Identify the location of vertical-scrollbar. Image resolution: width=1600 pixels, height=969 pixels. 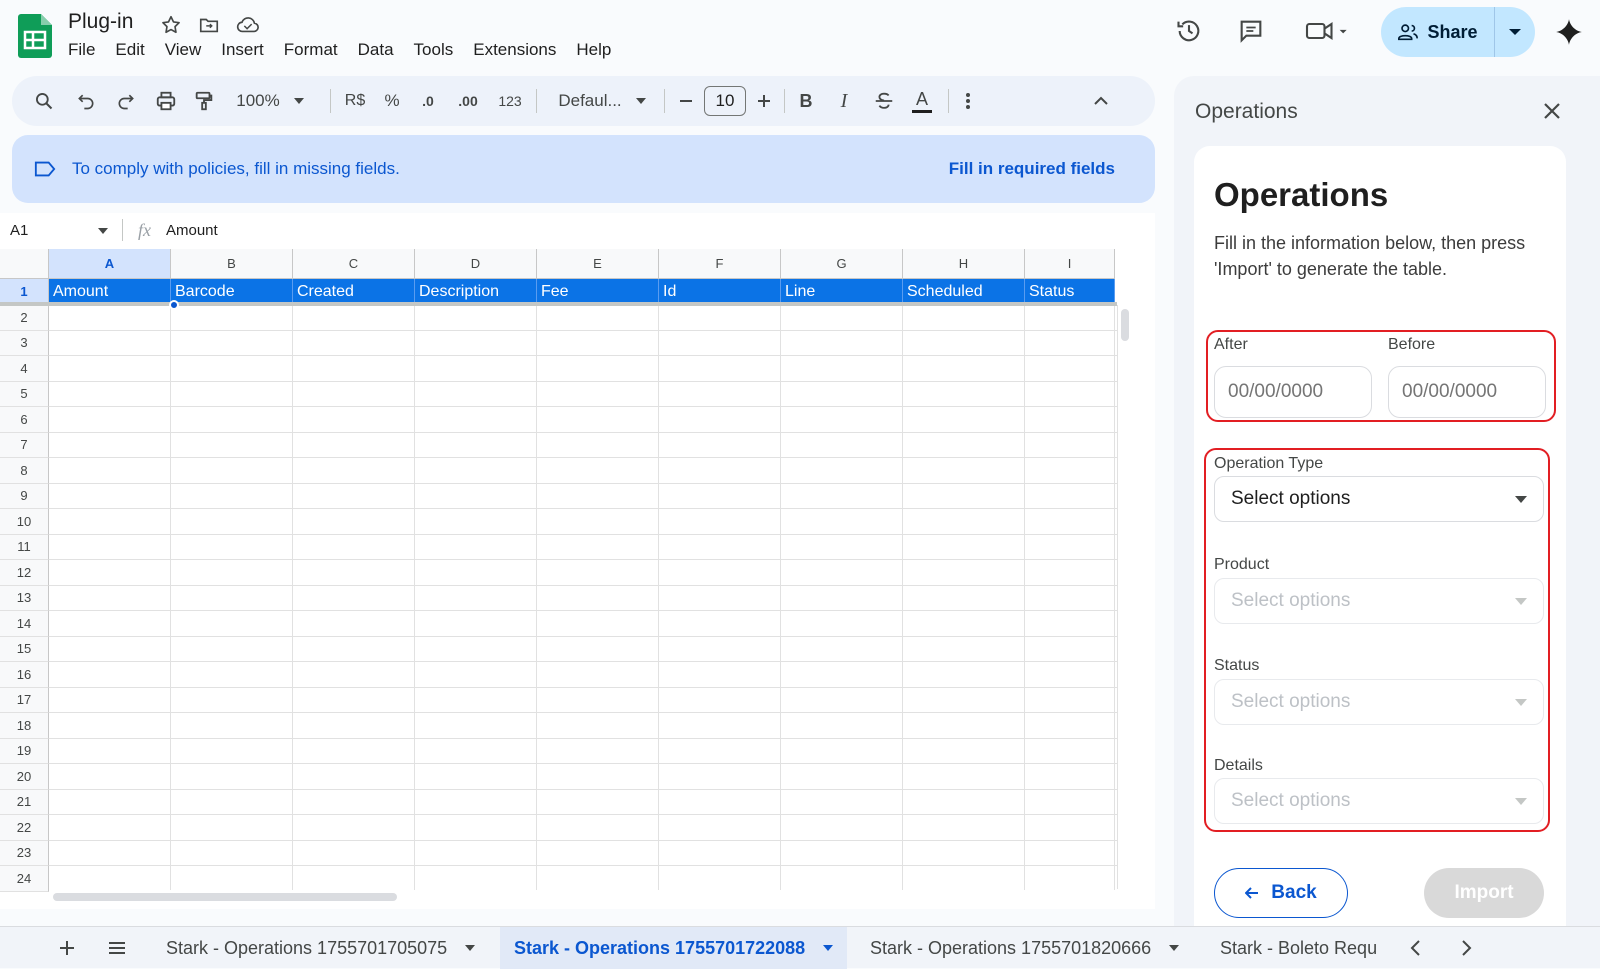
(1124, 597).